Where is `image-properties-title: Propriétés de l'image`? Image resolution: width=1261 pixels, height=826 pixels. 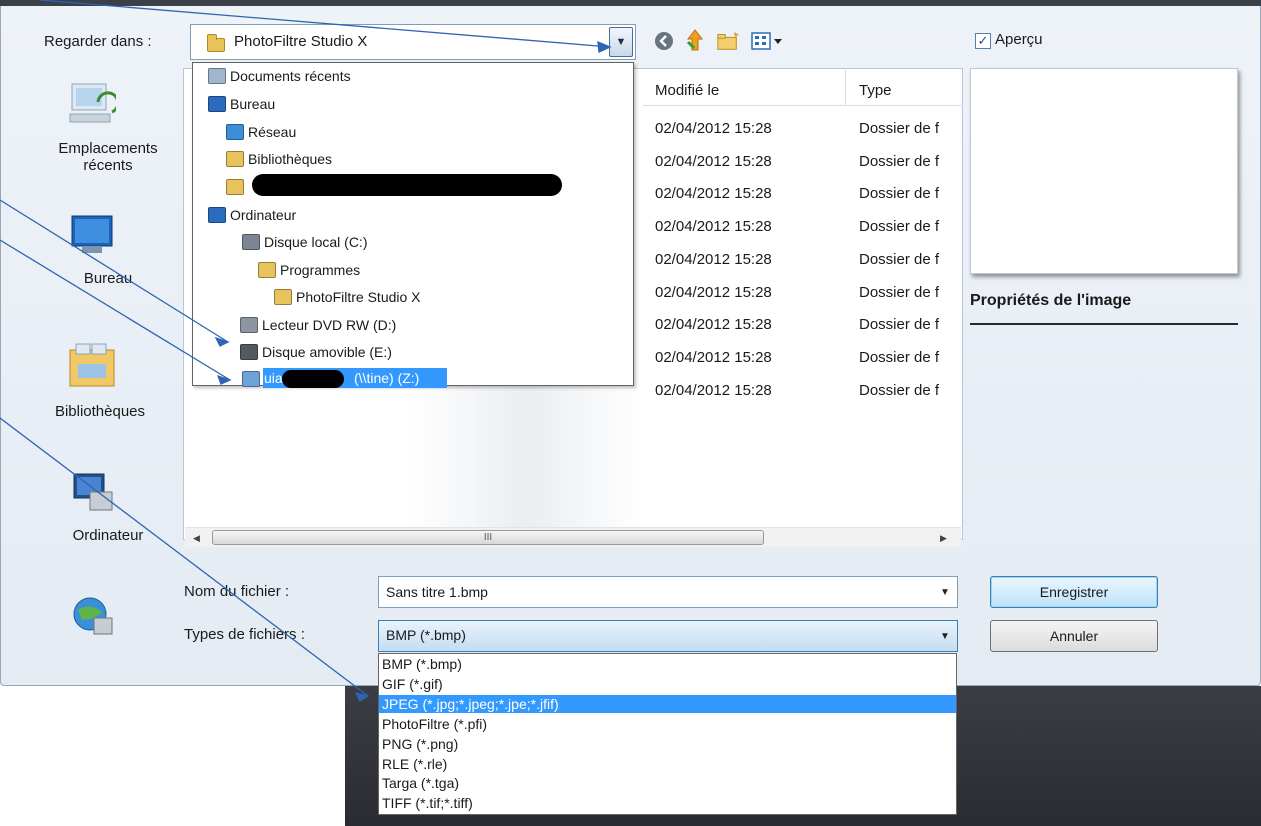
image-properties-title: Propriétés de l'image is located at coordinates (1051, 300).